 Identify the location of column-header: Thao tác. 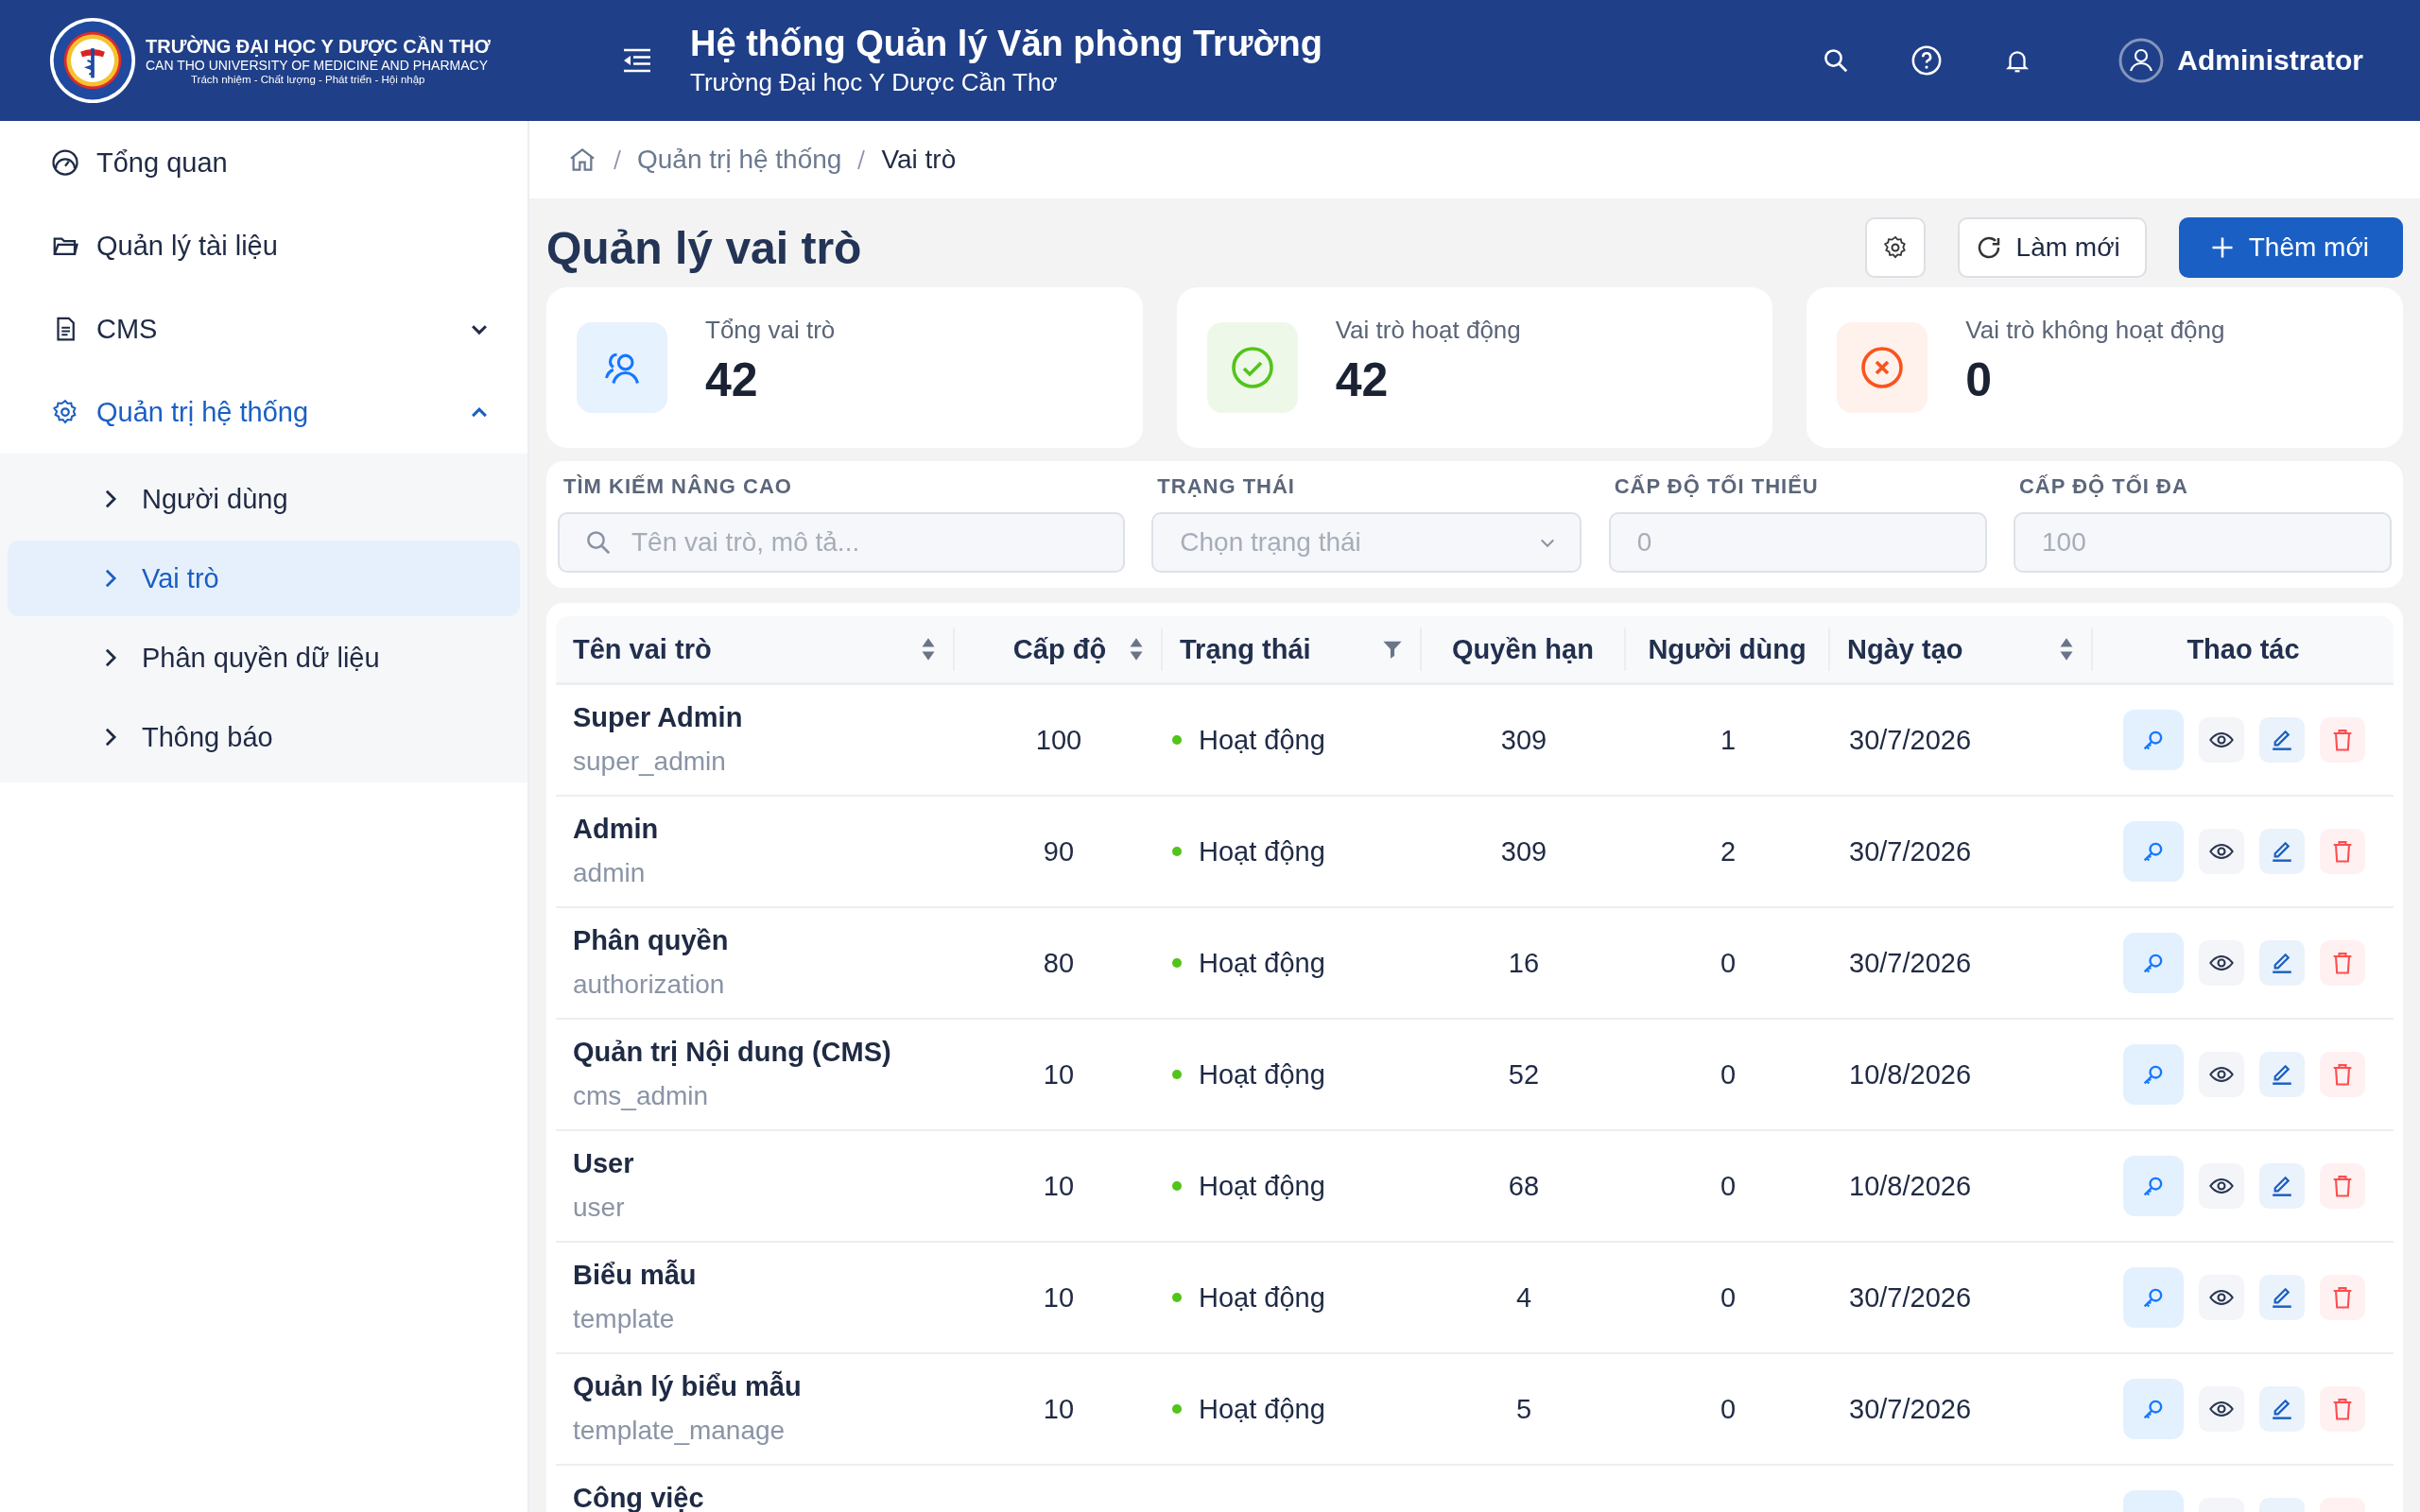
(2243, 649).